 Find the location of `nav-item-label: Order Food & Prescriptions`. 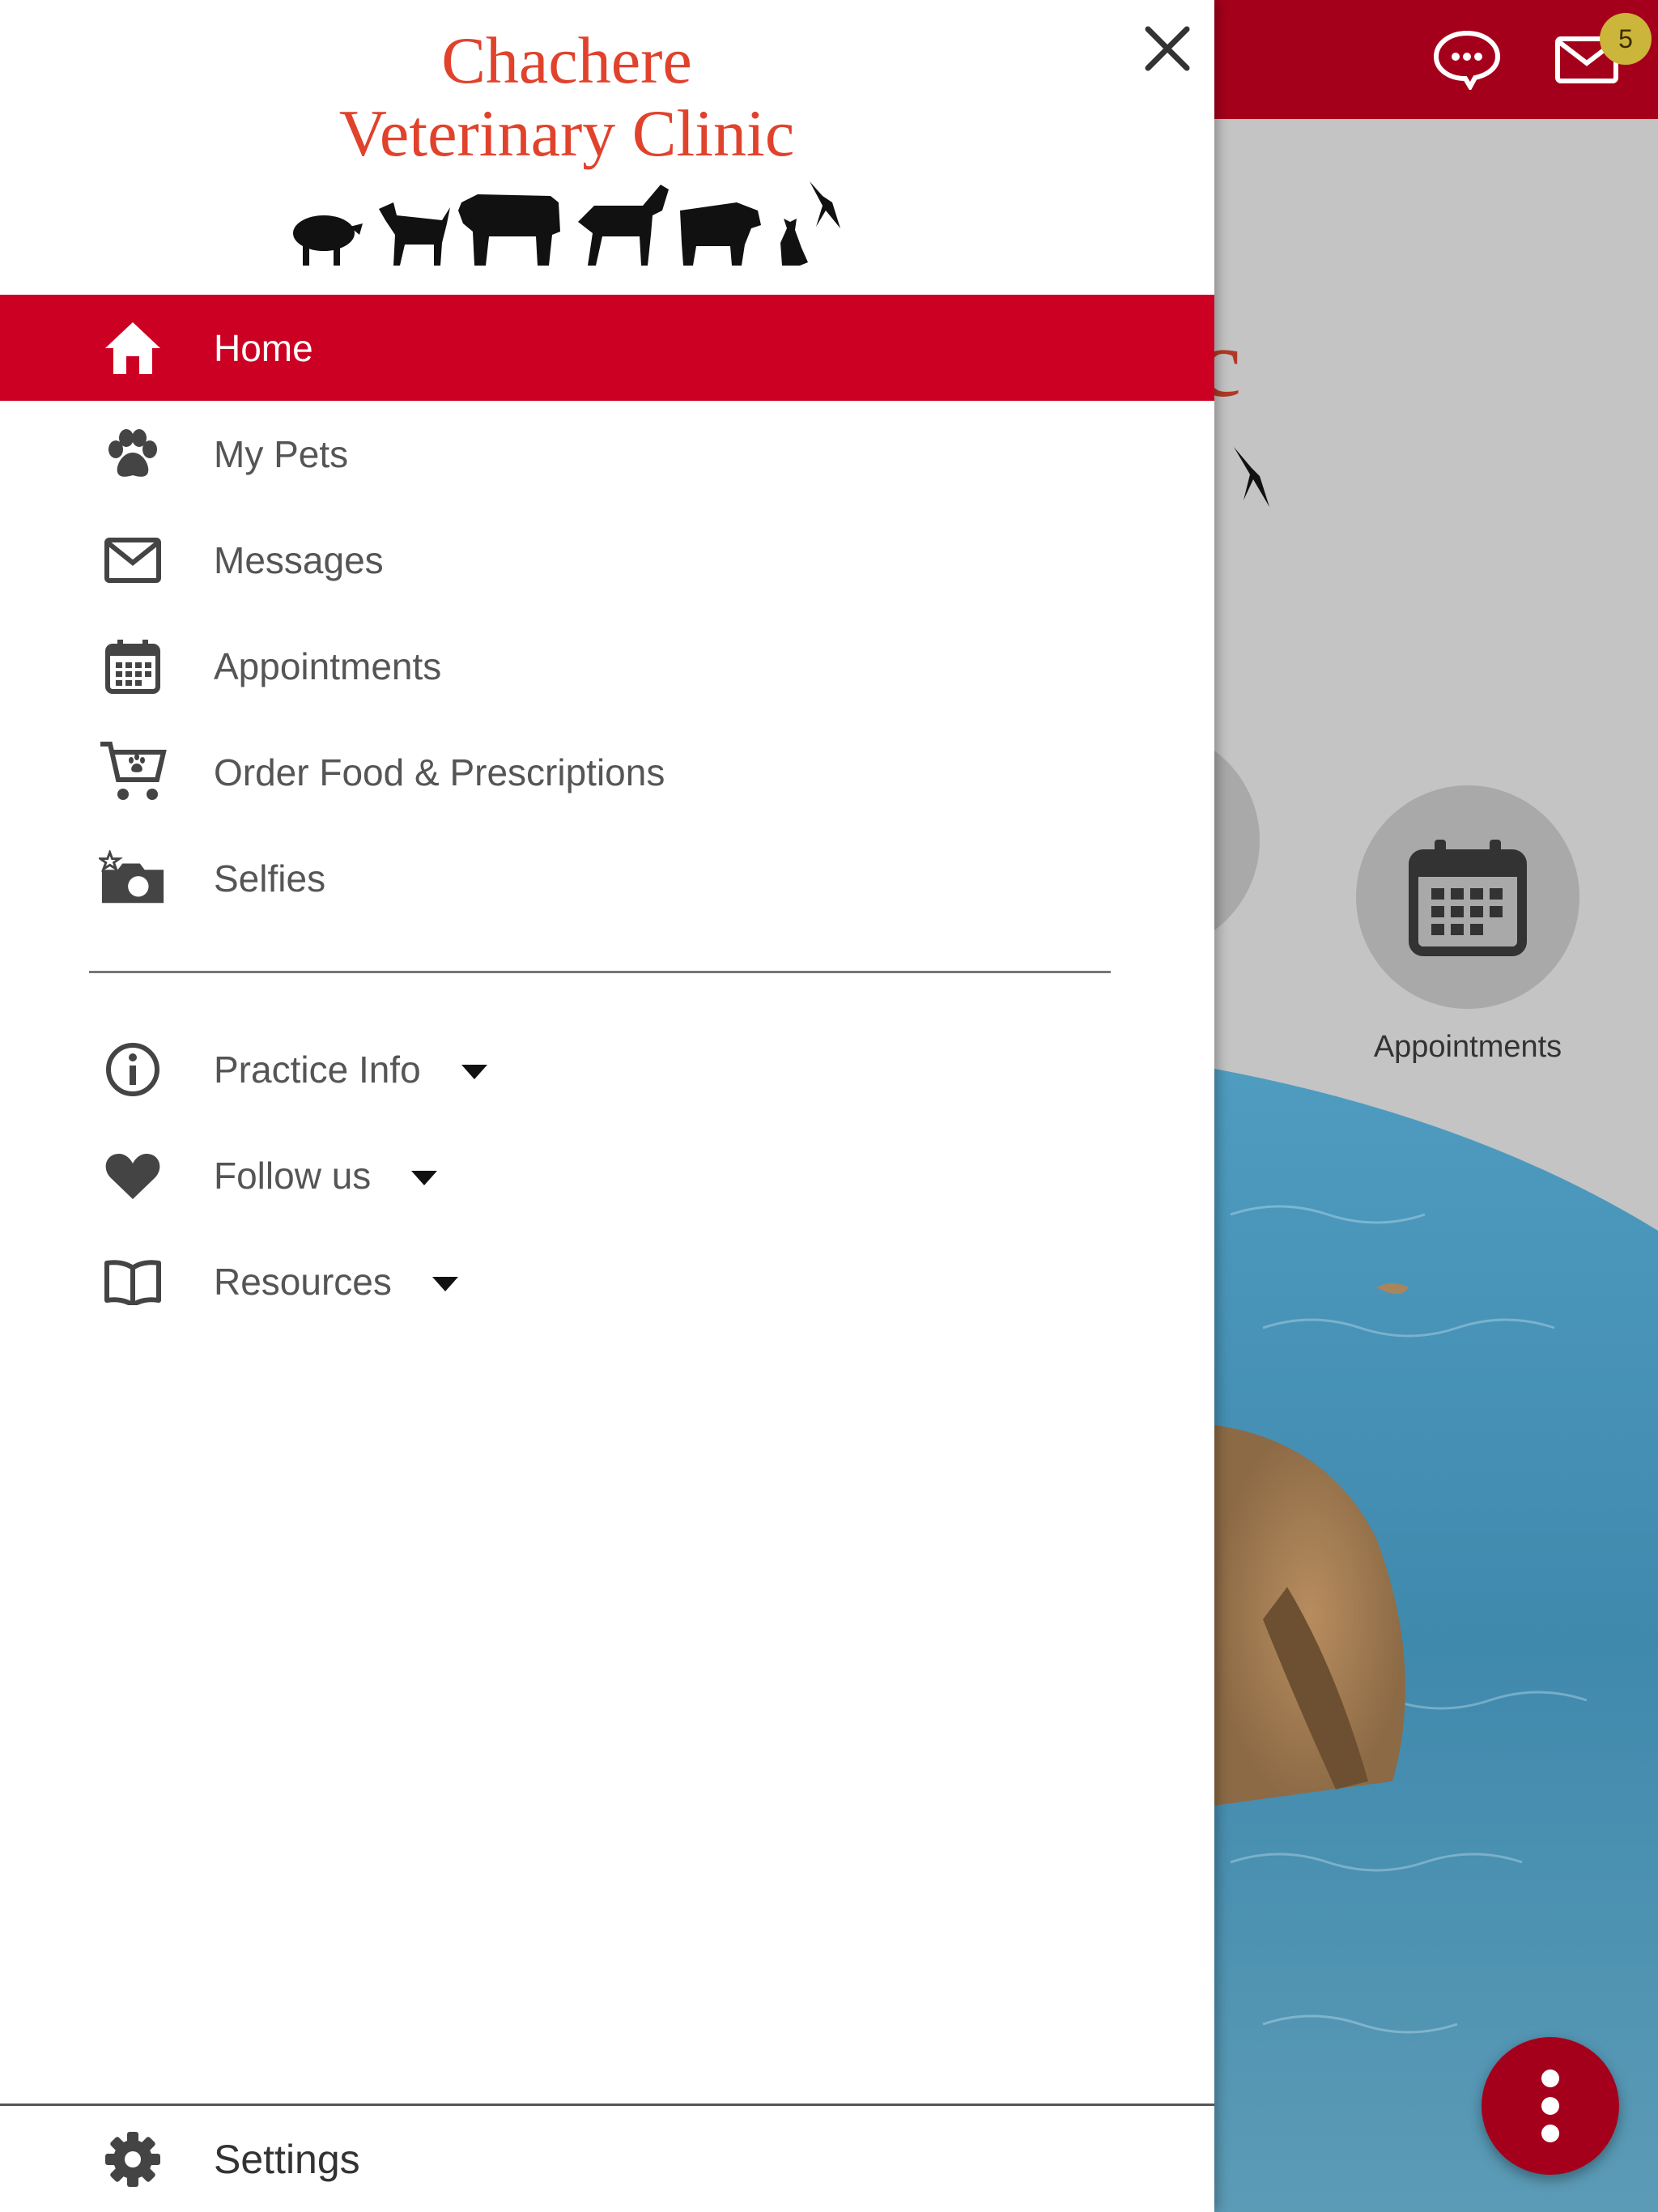

nav-item-label: Order Food & Prescriptions is located at coordinates (439, 772).